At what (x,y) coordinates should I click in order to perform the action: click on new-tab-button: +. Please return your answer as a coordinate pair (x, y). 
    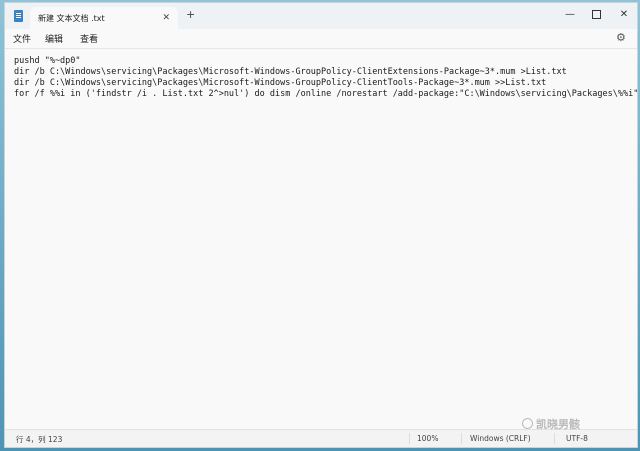
    Looking at the image, I should click on (190, 15).